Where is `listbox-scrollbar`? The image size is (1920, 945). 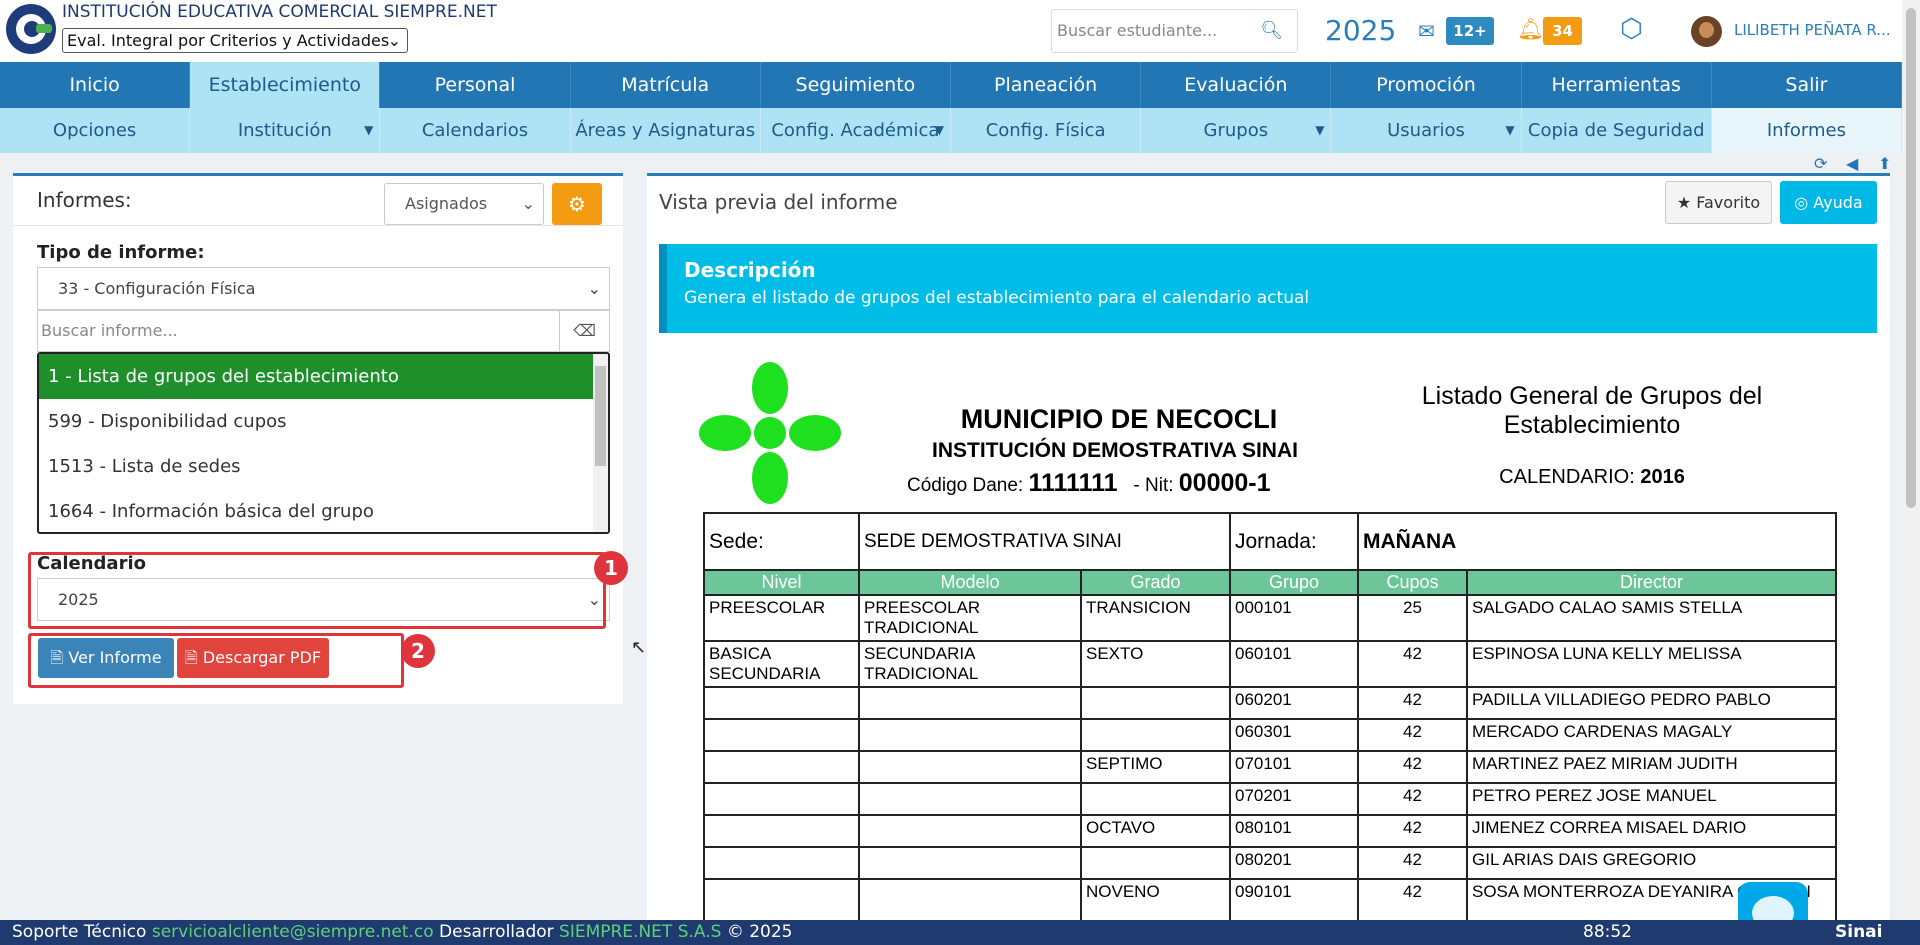 listbox-scrollbar is located at coordinates (600, 443).